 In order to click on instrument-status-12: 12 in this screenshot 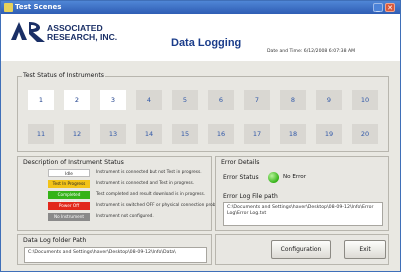, I will do `click(77, 134)`.